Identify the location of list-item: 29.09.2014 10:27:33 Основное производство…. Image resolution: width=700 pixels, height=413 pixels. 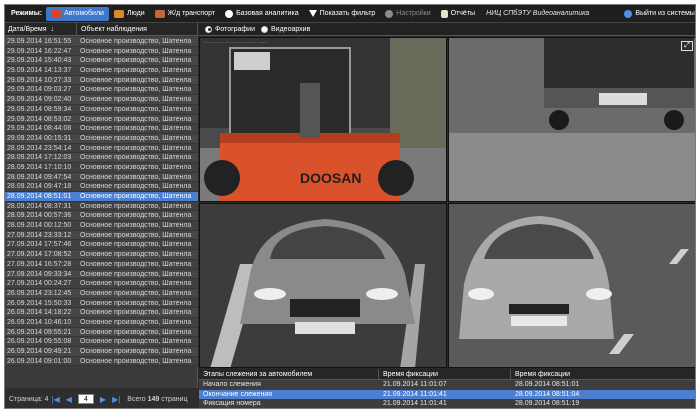
(101, 80).